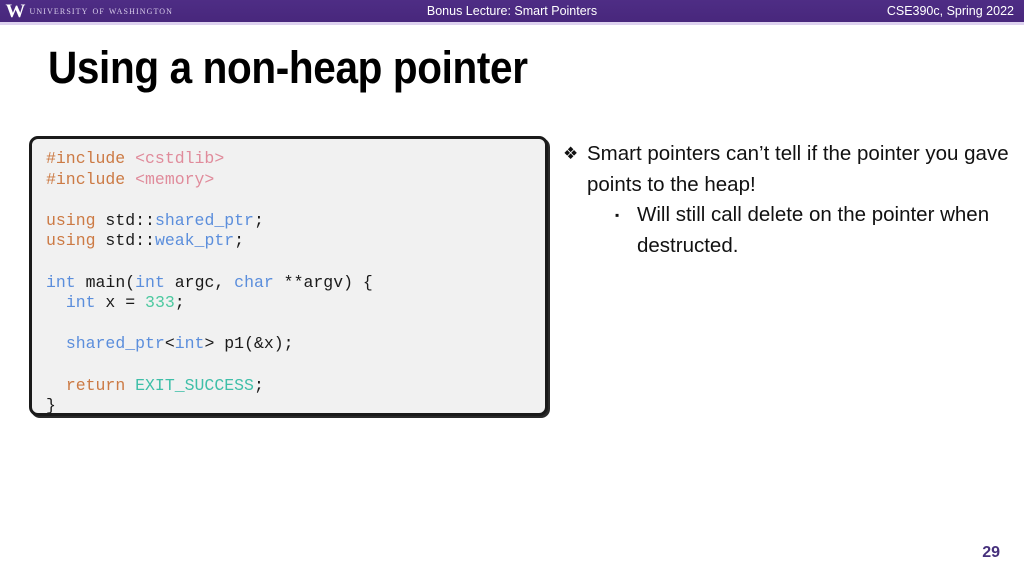  I want to click on code-token: **argv) {, so click(323, 282).